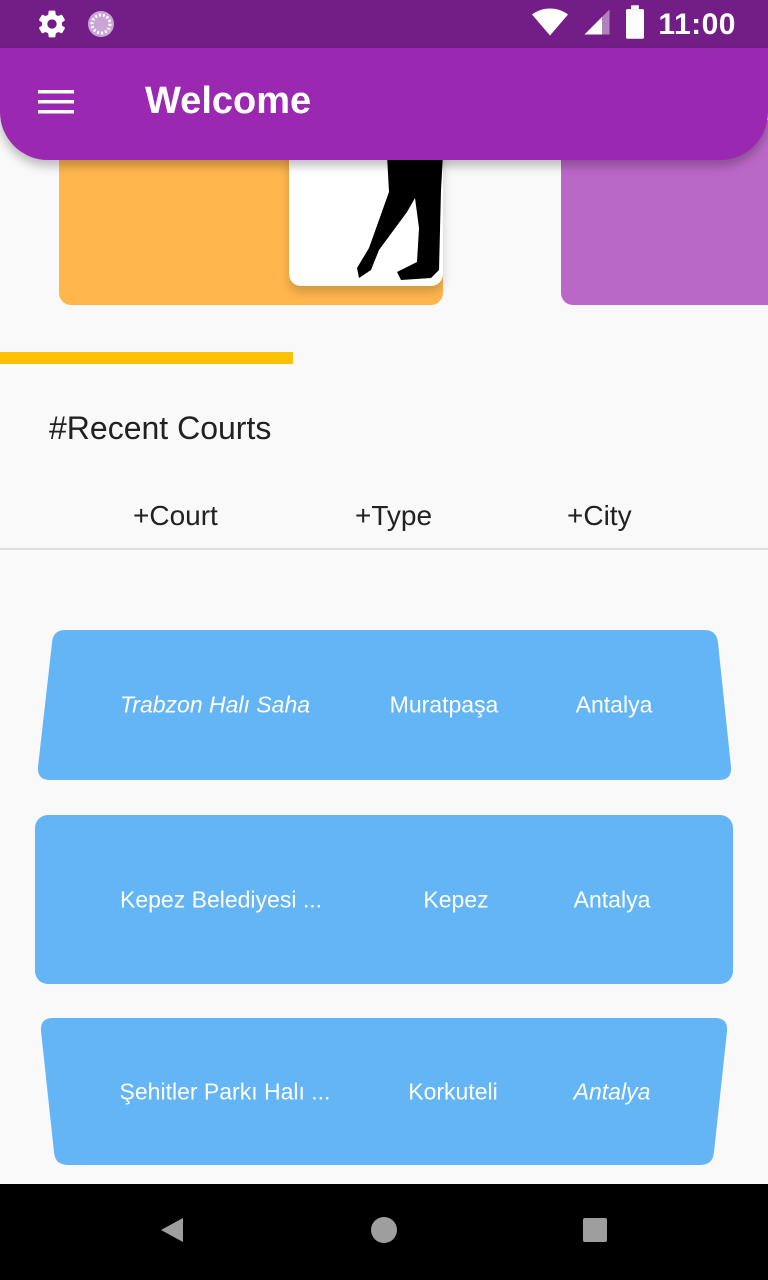  I want to click on status-bar: 11:00, so click(384, 24).